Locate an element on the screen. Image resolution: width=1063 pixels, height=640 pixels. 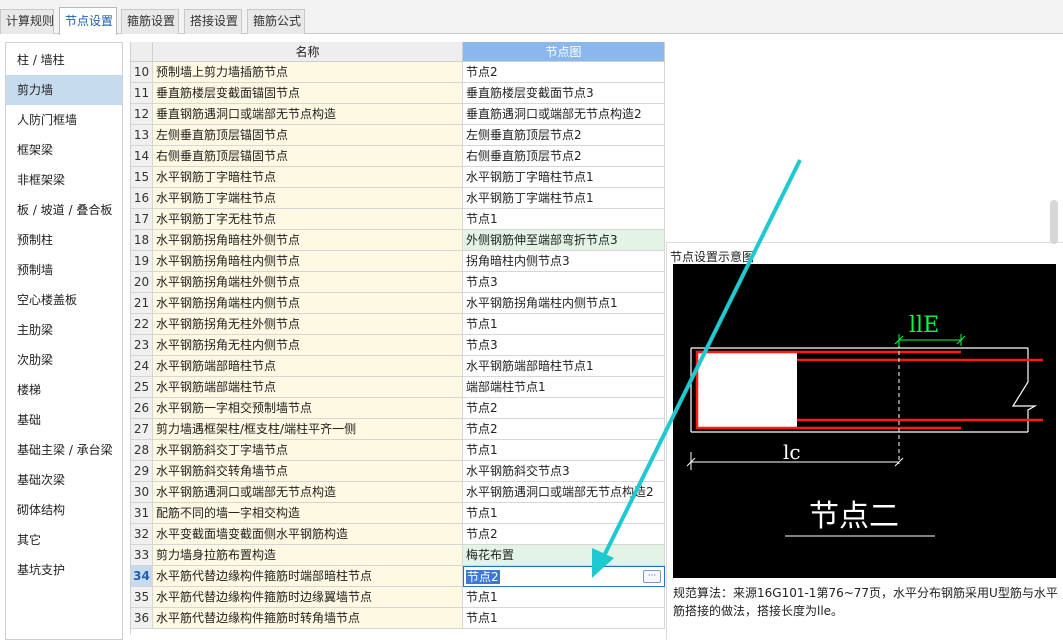
table-row: 15 水平钢筋丁字暗柱节点 水平钢筋丁字暗柱节点1 is located at coordinates (398, 177).